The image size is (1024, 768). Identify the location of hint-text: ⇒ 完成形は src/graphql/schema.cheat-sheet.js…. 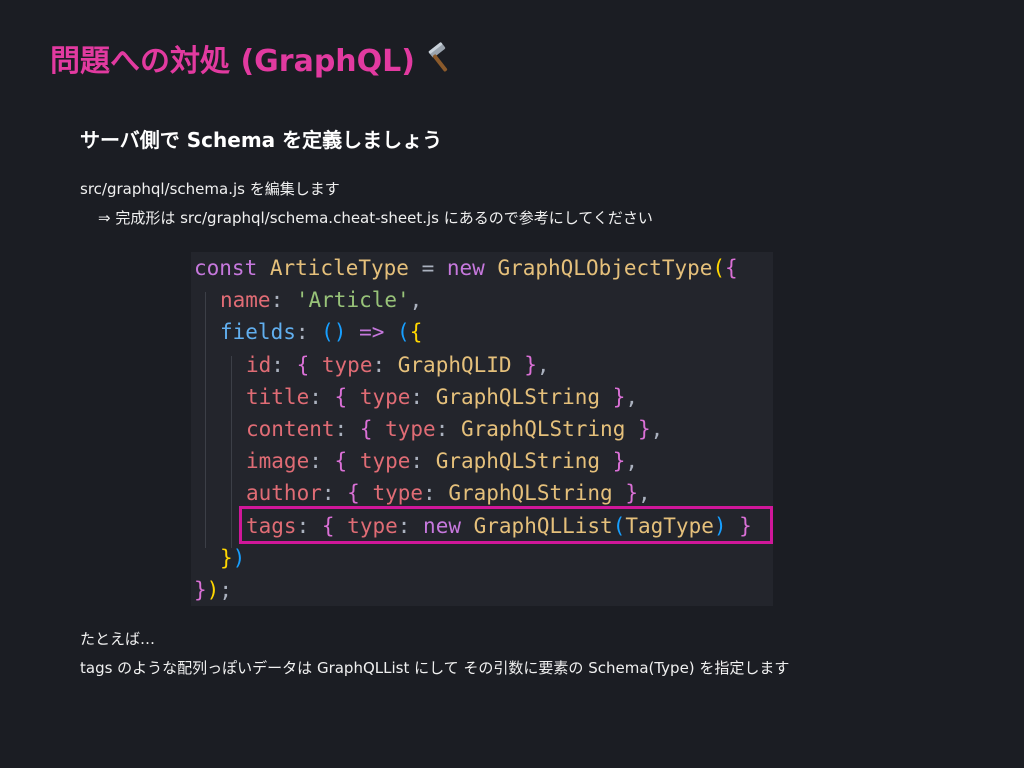
(375, 218).